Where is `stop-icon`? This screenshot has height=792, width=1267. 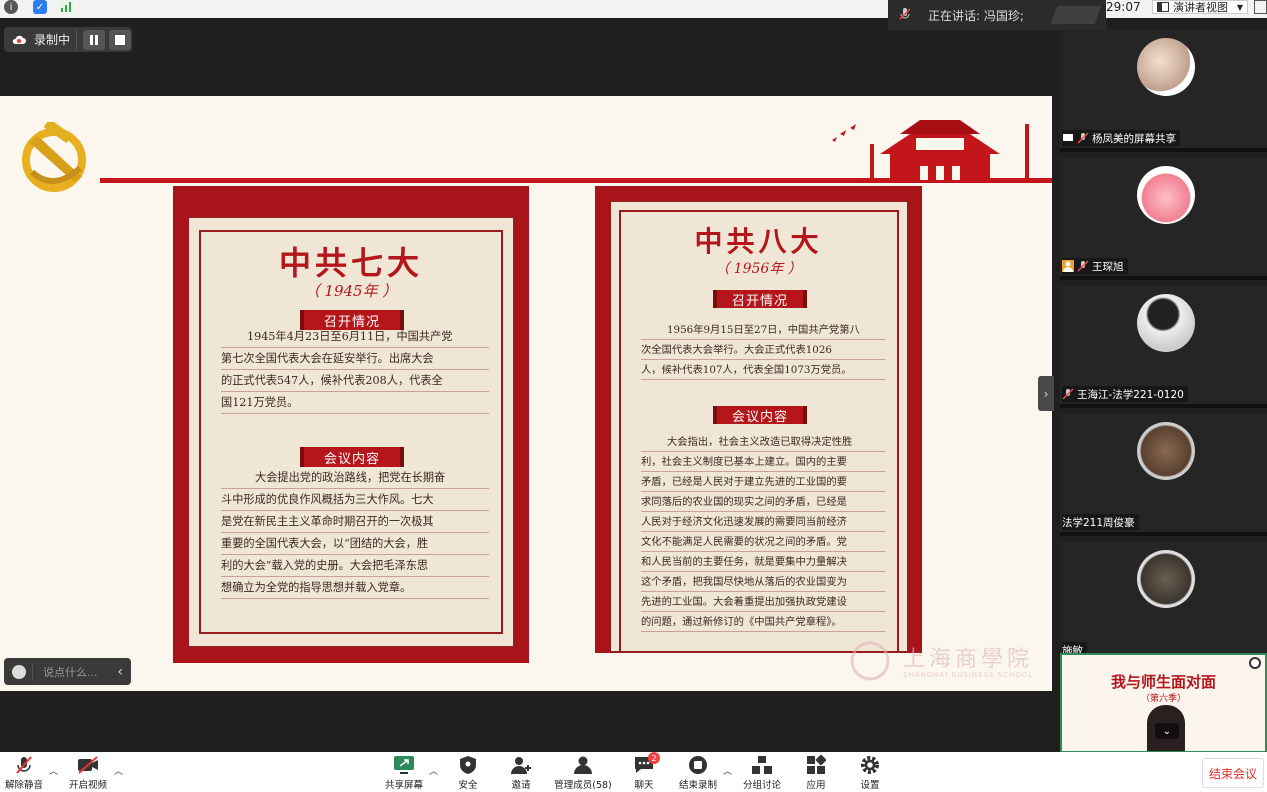
stop-icon is located at coordinates (120, 39).